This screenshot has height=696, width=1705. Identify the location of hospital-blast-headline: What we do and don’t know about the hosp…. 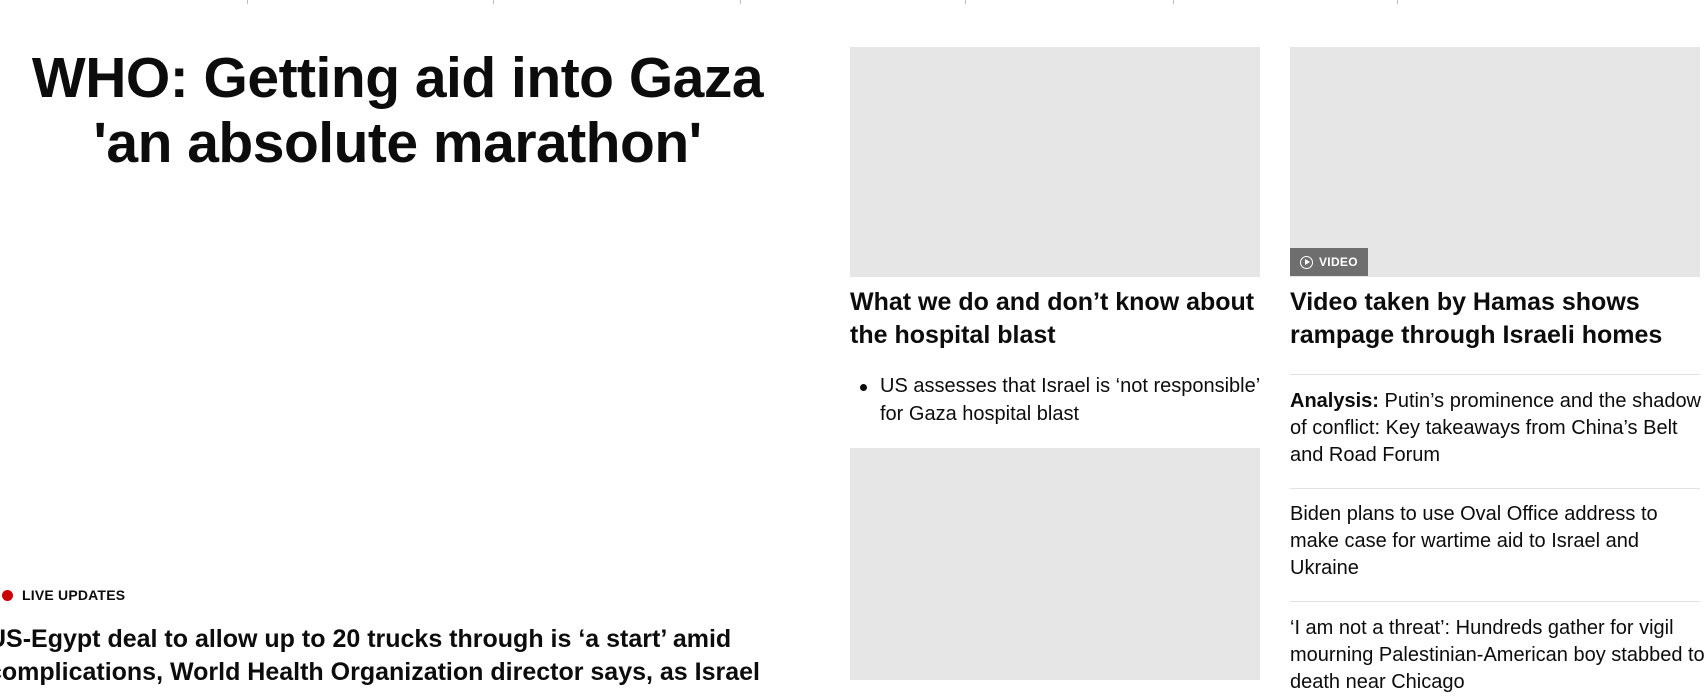
(1055, 319).